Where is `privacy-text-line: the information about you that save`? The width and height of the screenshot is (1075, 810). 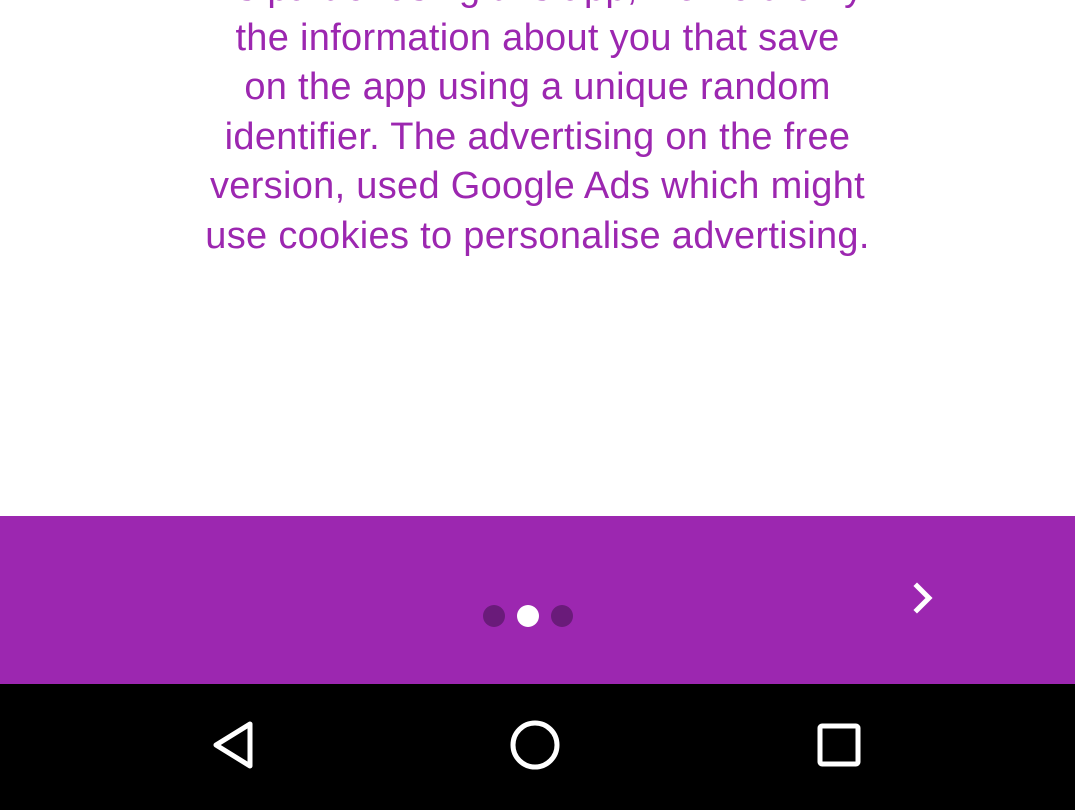
privacy-text-line: the information about you that save is located at coordinates (537, 37).